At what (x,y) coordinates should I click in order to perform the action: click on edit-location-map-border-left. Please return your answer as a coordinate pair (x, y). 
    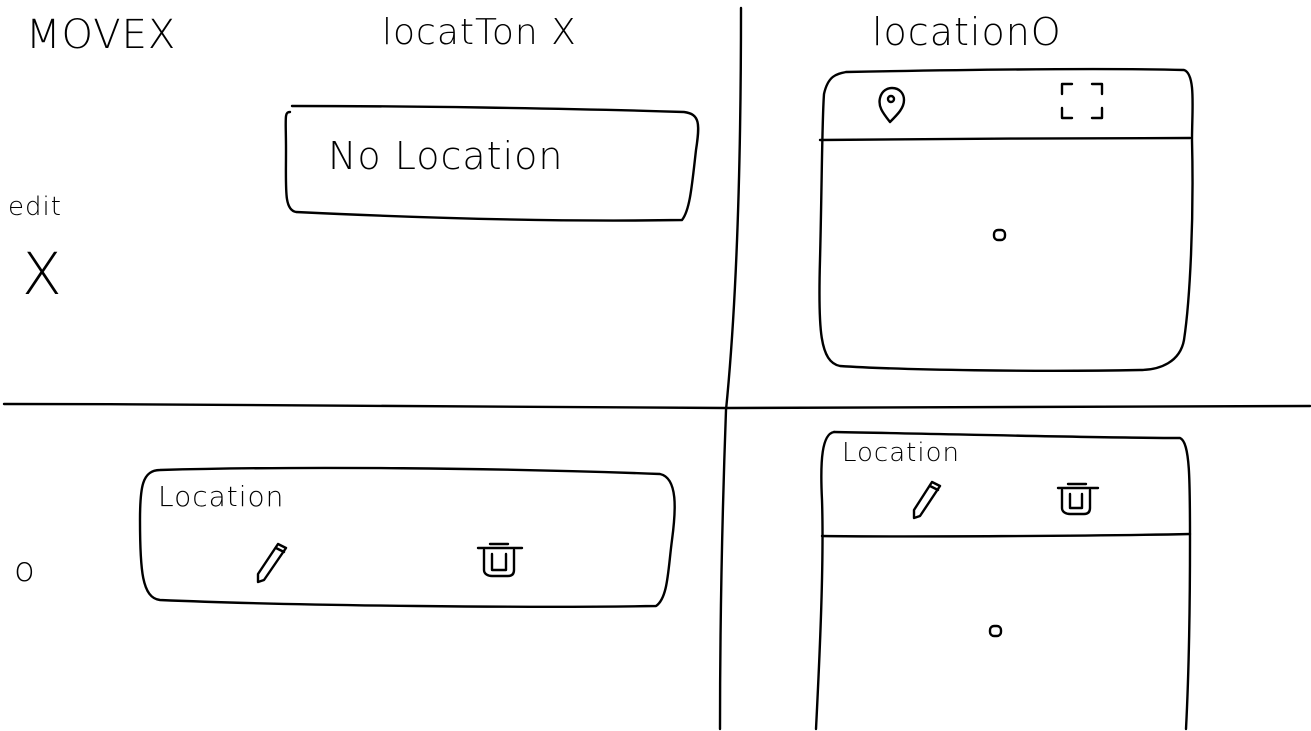
    Looking at the image, I should click on (825, 580).